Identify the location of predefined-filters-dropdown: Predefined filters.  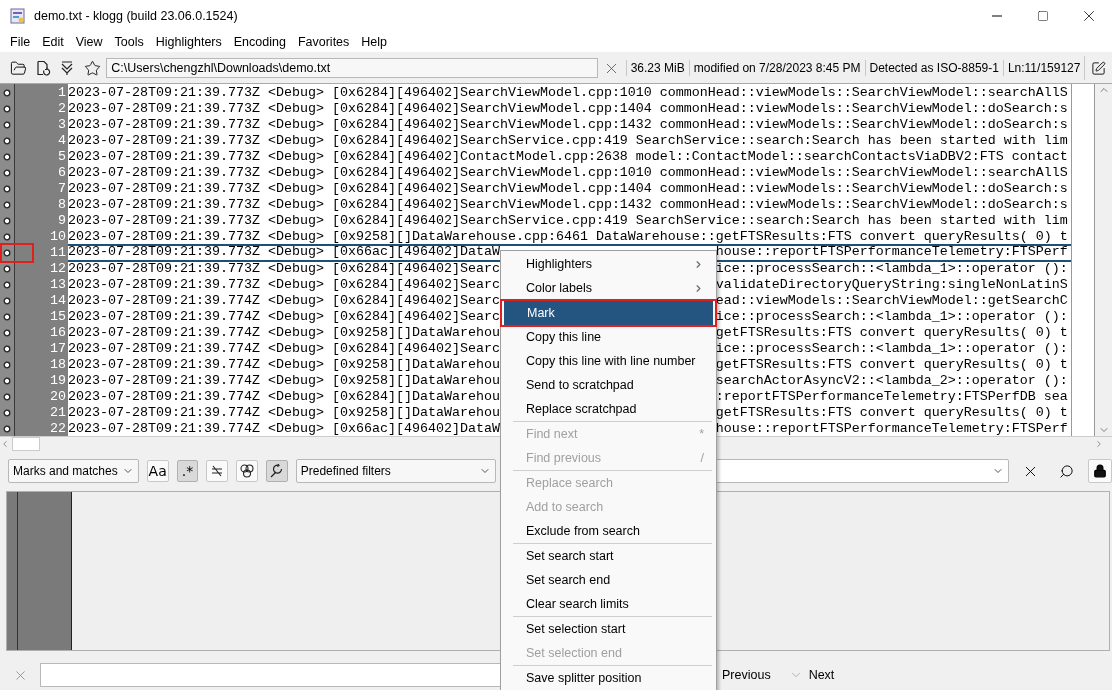
(395, 471).